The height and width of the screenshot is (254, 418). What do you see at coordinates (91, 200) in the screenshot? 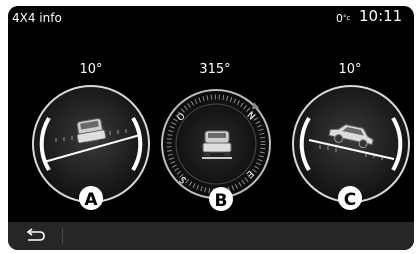
I see `marker-a-label: A` at bounding box center [91, 200].